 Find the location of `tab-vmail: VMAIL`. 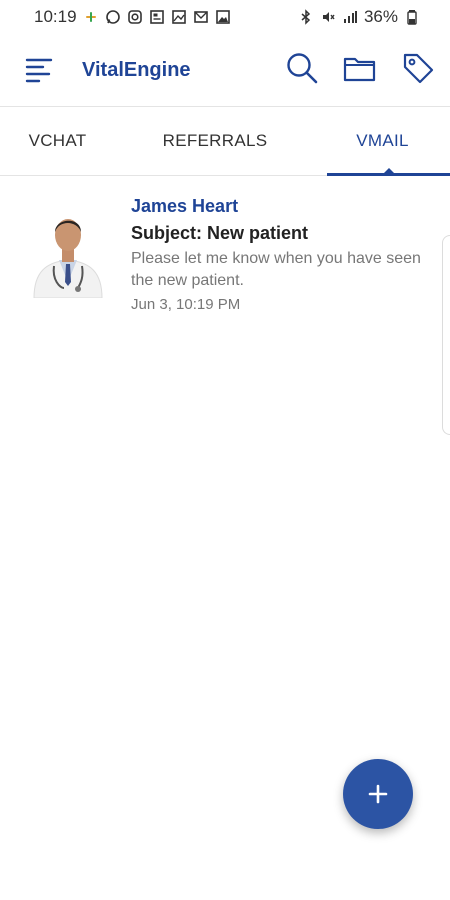

tab-vmail: VMAIL is located at coordinates (382, 141).